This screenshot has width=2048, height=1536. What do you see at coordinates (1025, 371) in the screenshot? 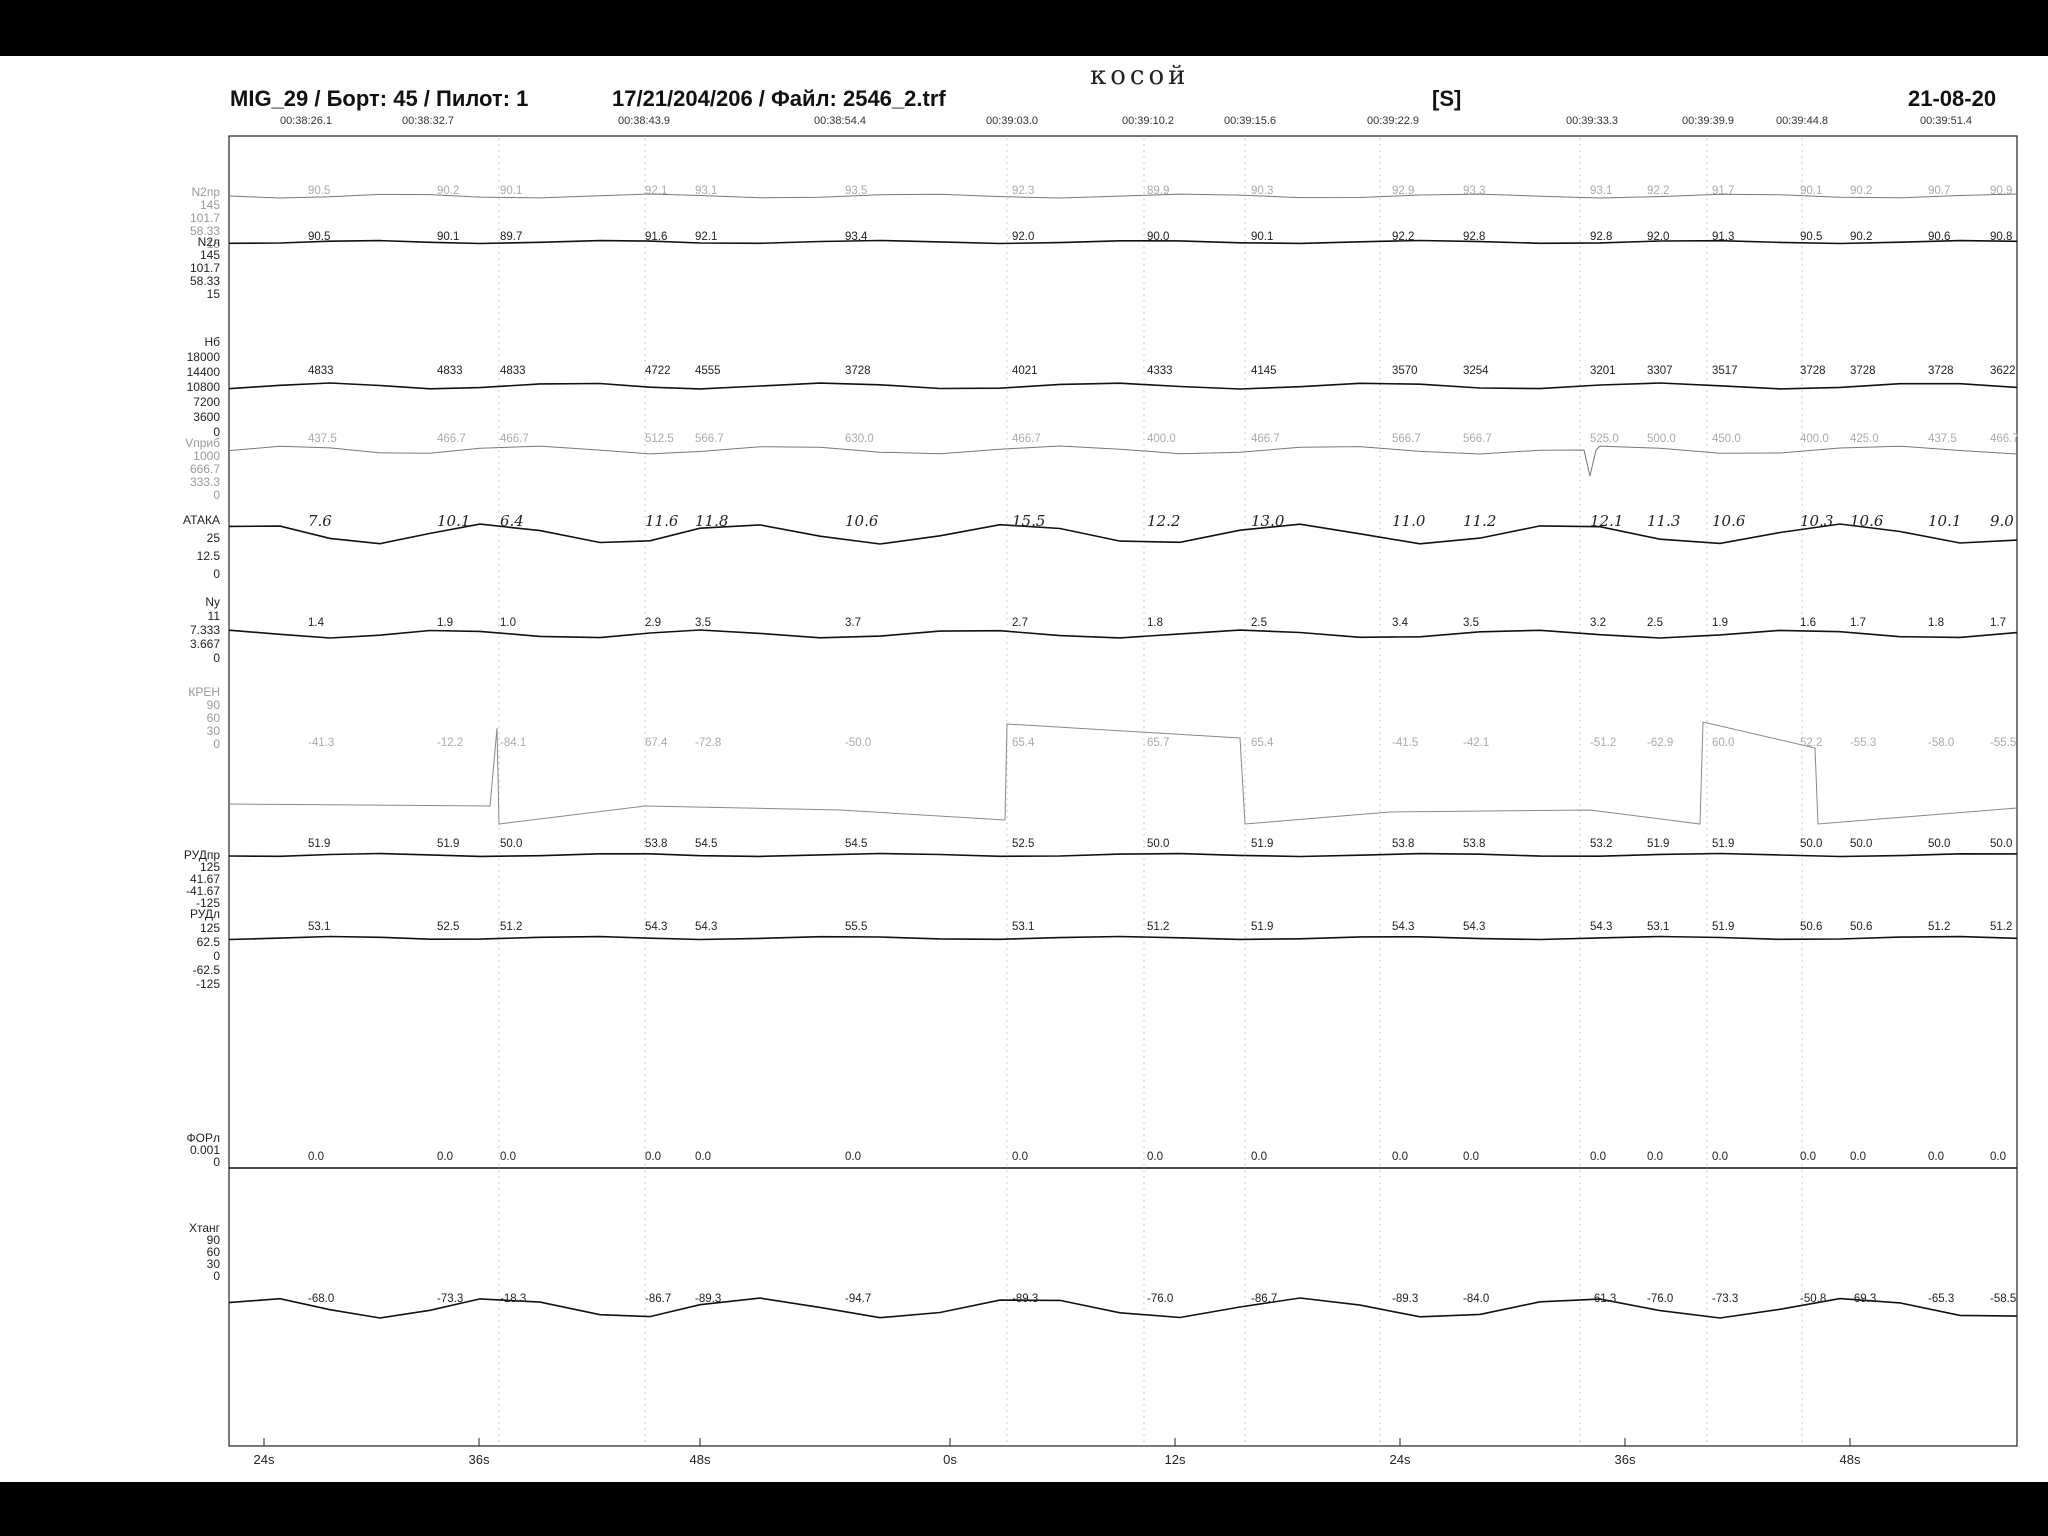
I see `value-annotation: 4021` at bounding box center [1025, 371].